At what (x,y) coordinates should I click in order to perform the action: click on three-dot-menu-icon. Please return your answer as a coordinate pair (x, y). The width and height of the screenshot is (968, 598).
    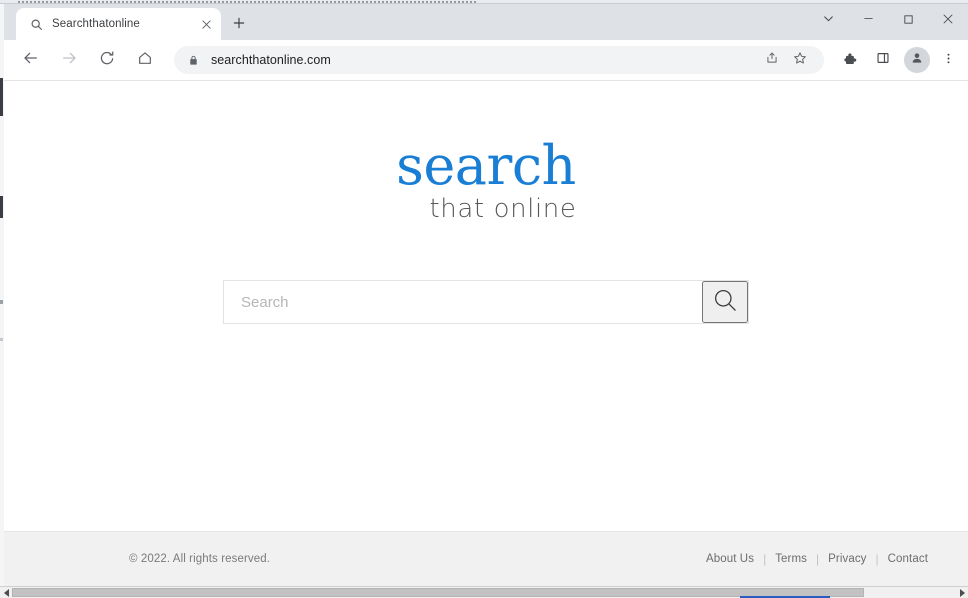
    Looking at the image, I should click on (948, 60).